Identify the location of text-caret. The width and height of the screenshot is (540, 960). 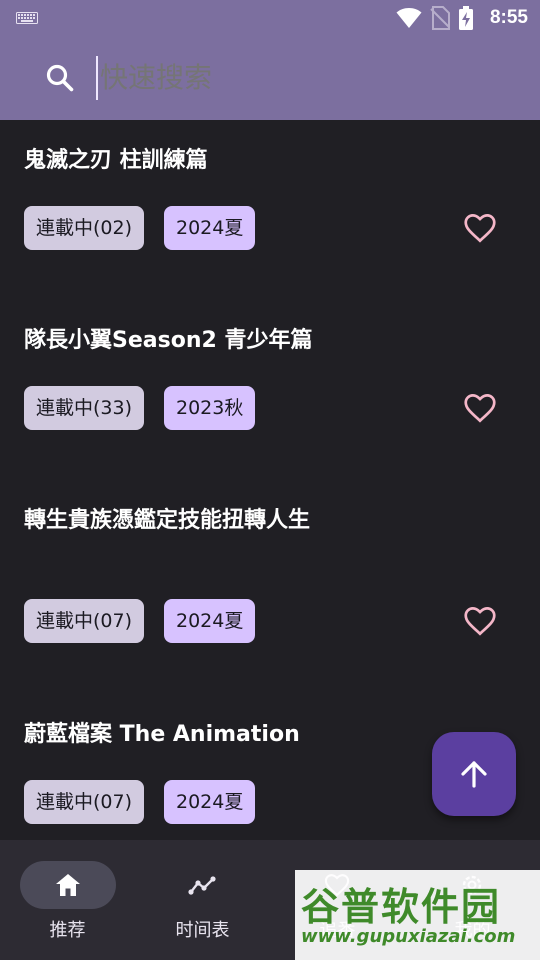
(97, 78).